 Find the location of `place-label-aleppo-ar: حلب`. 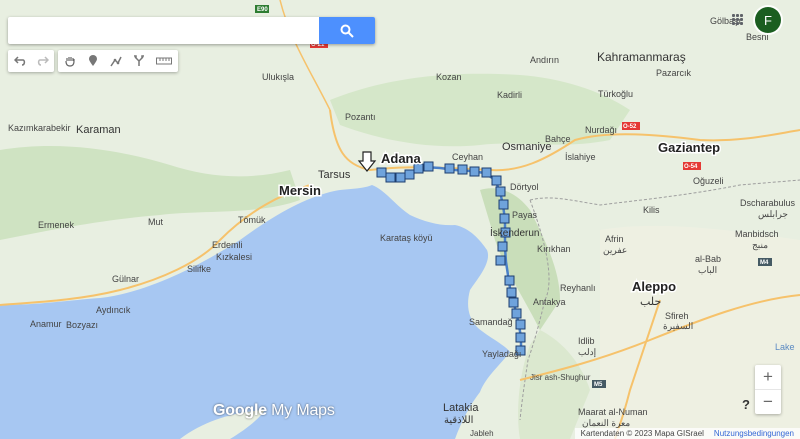

place-label-aleppo-ar: حلب is located at coordinates (650, 302).